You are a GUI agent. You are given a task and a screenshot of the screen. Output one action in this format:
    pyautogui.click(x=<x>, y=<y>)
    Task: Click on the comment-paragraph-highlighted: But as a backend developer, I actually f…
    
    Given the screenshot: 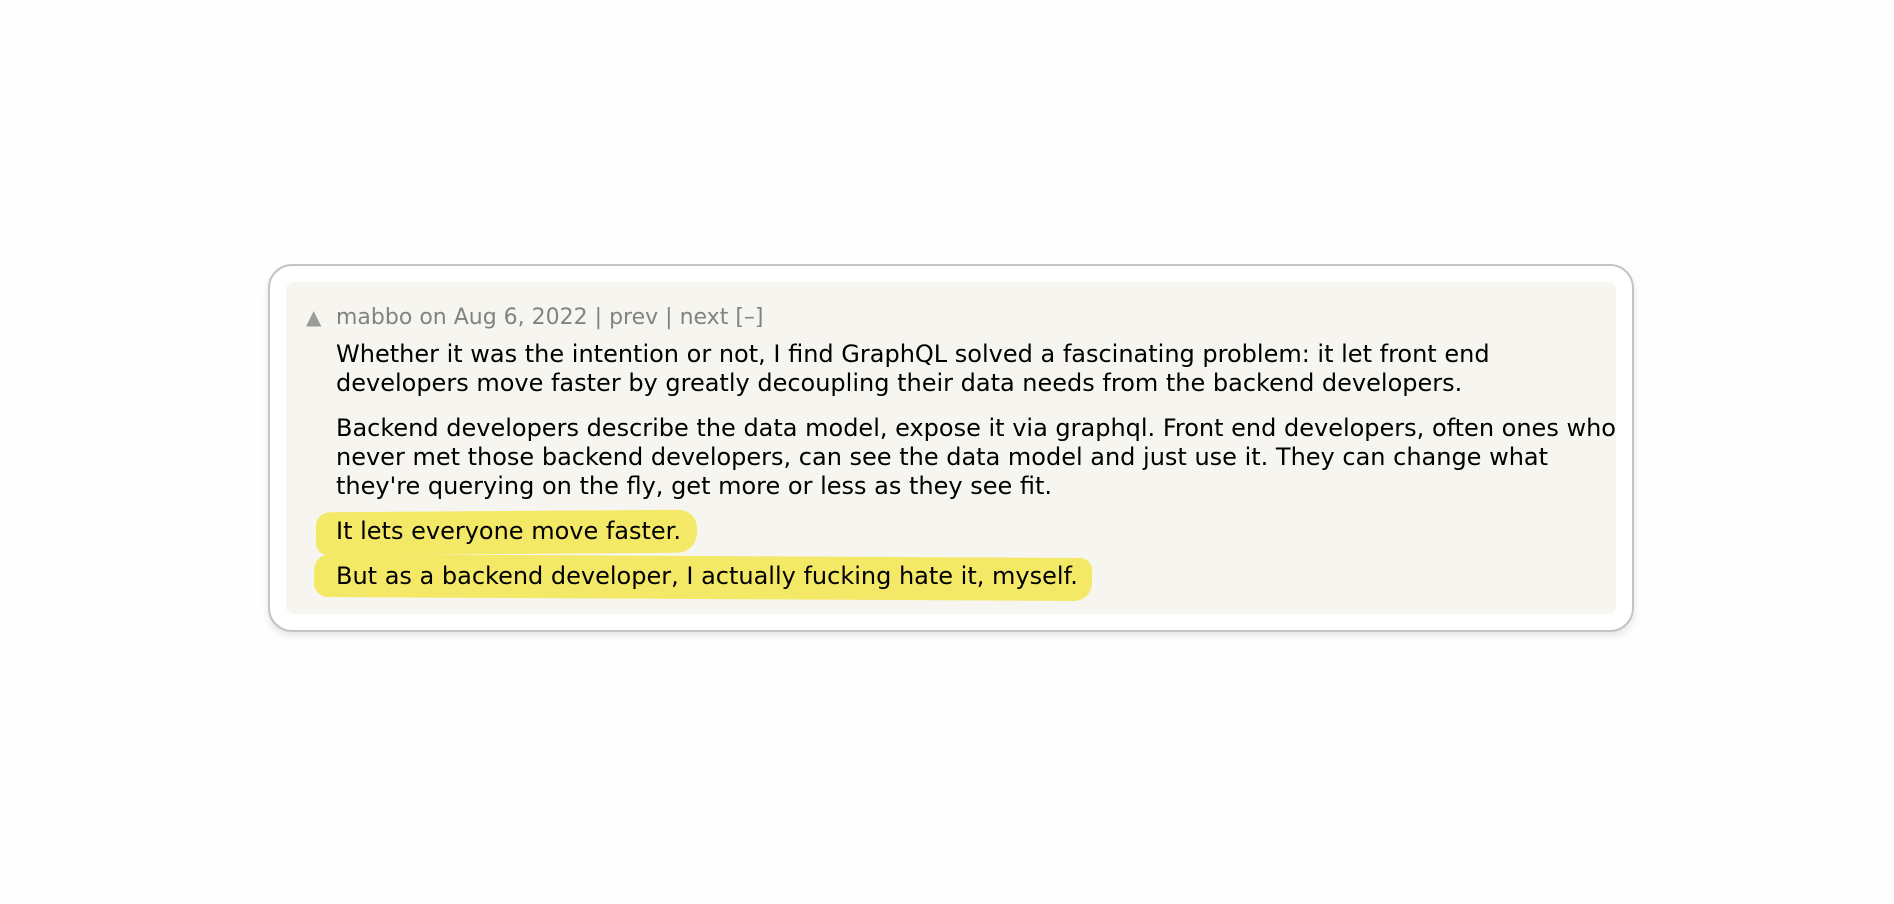 What is the action you would take?
    pyautogui.click(x=981, y=576)
    